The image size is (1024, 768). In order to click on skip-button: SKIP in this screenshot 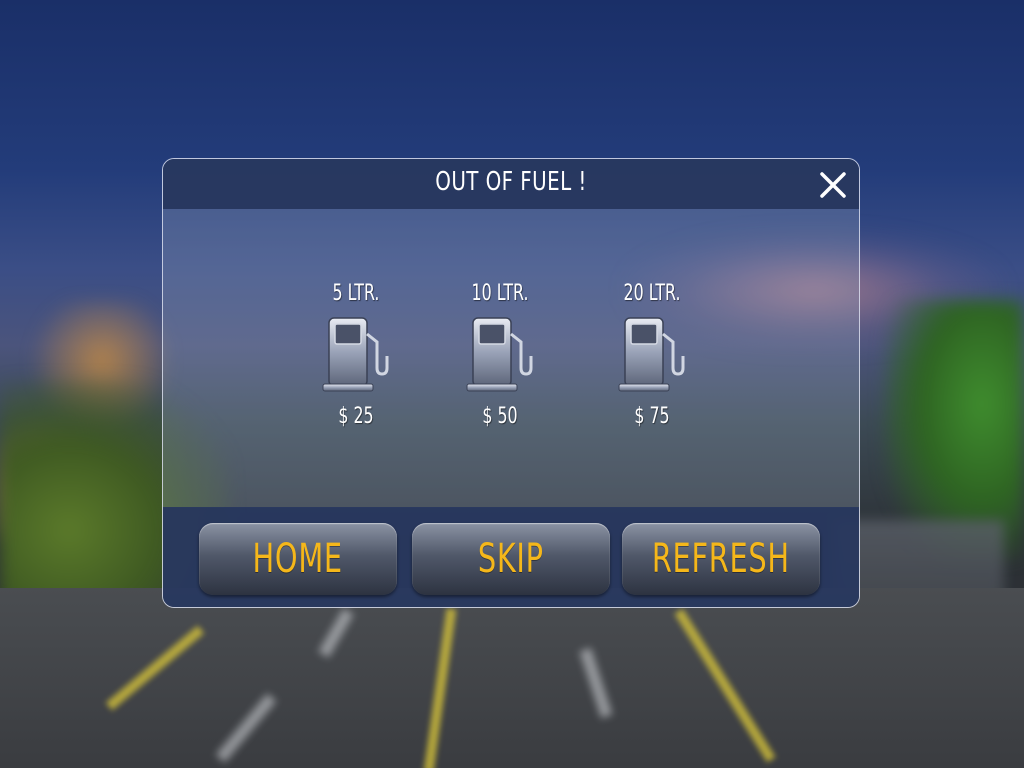, I will do `click(511, 559)`.